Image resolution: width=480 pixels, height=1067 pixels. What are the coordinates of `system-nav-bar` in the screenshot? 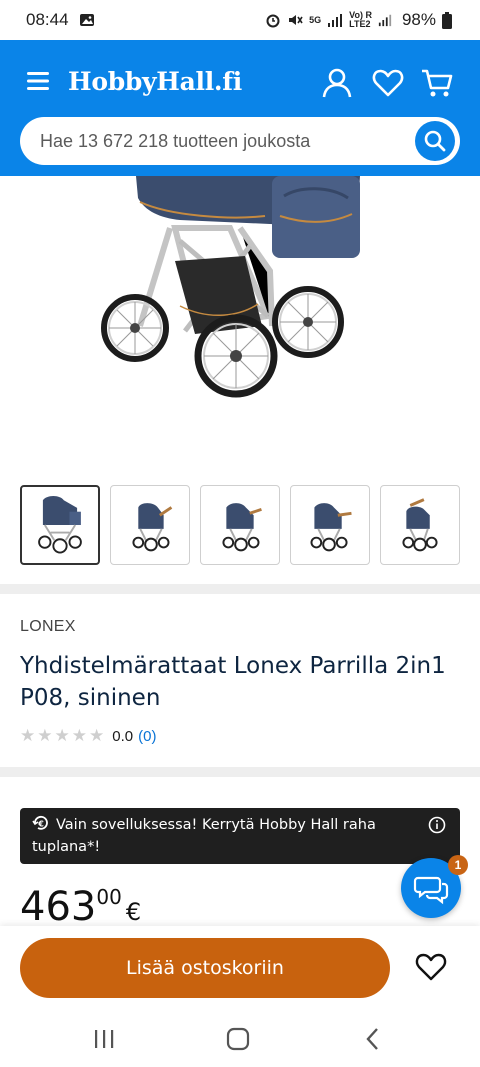 It's located at (240, 1038).